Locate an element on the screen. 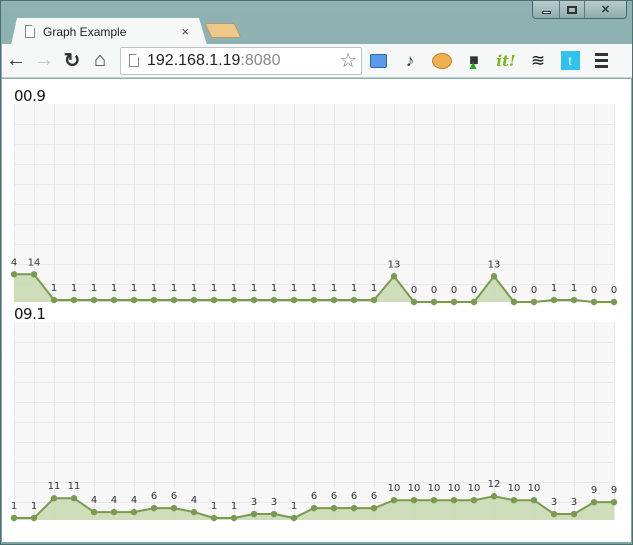 This screenshot has width=633, height=545. home-button: ⌂ is located at coordinates (100, 61).